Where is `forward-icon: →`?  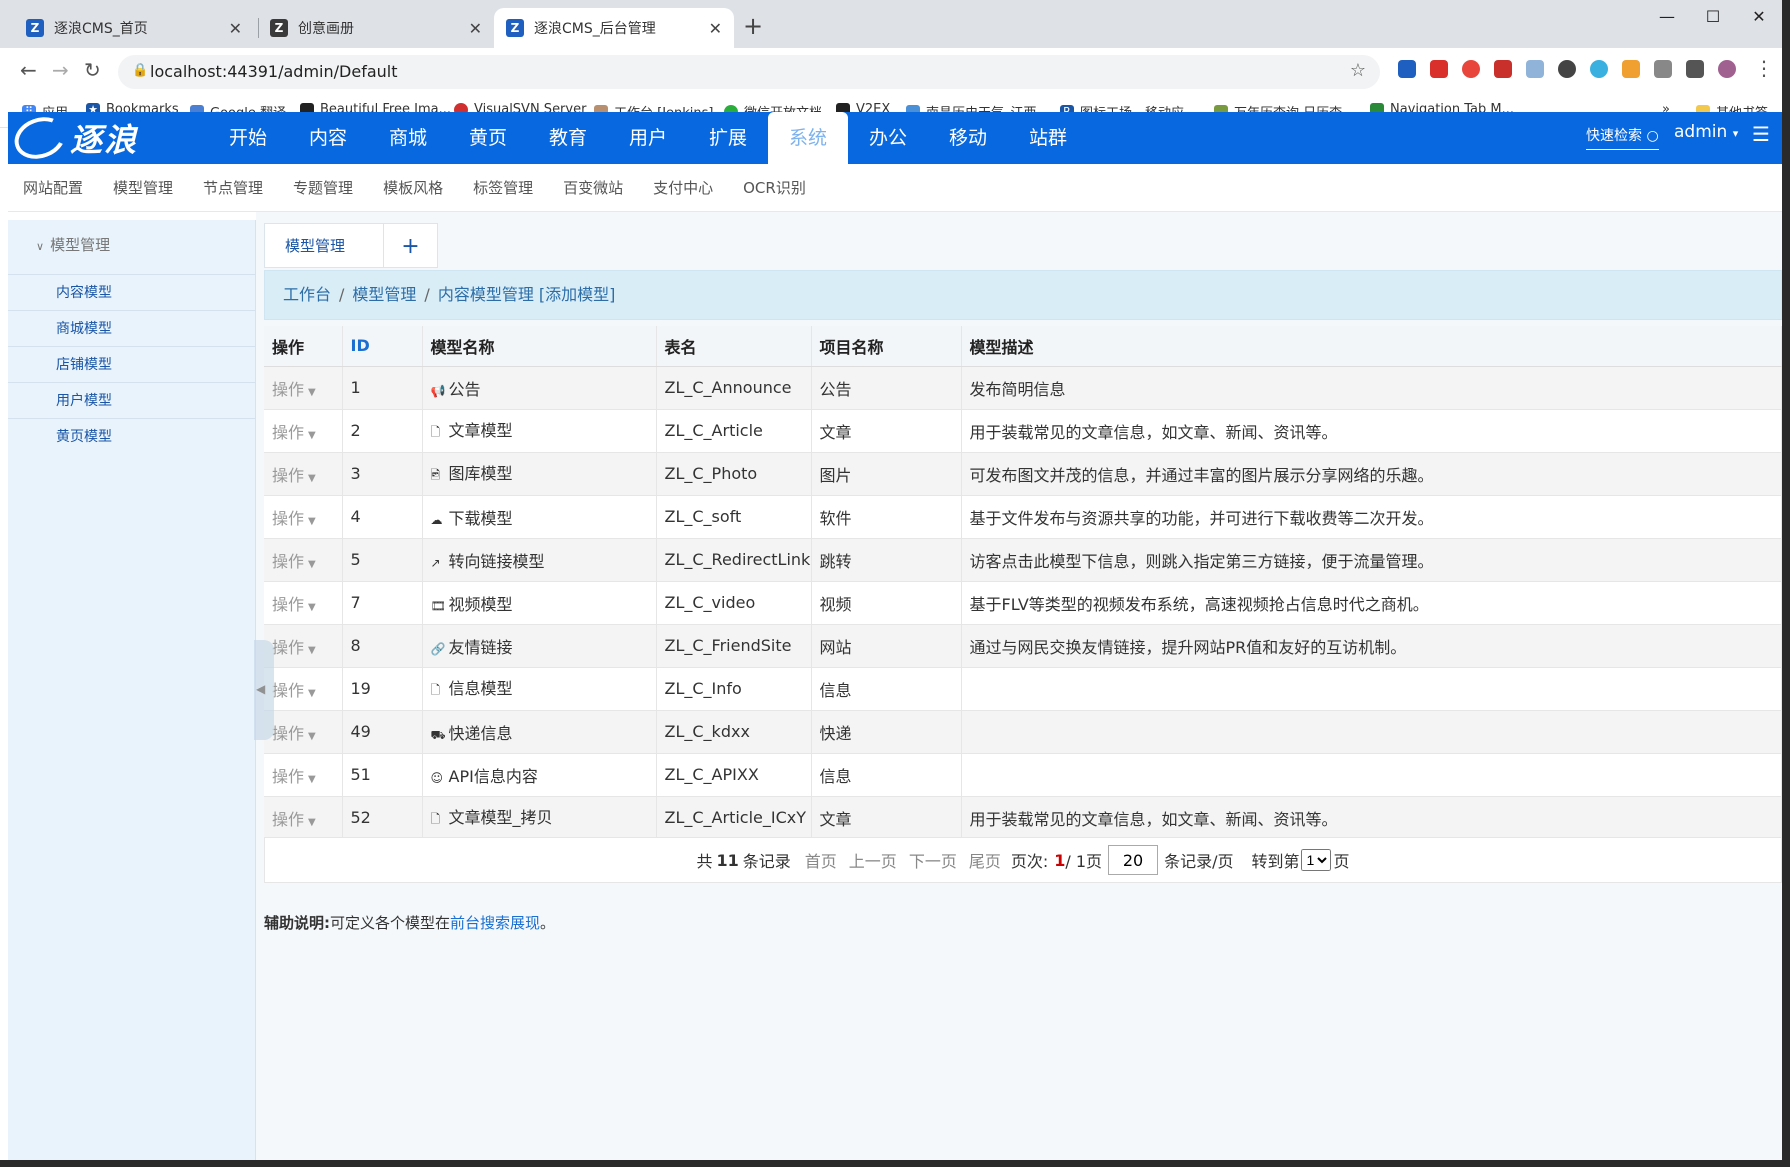
forward-icon: → is located at coordinates (60, 70).